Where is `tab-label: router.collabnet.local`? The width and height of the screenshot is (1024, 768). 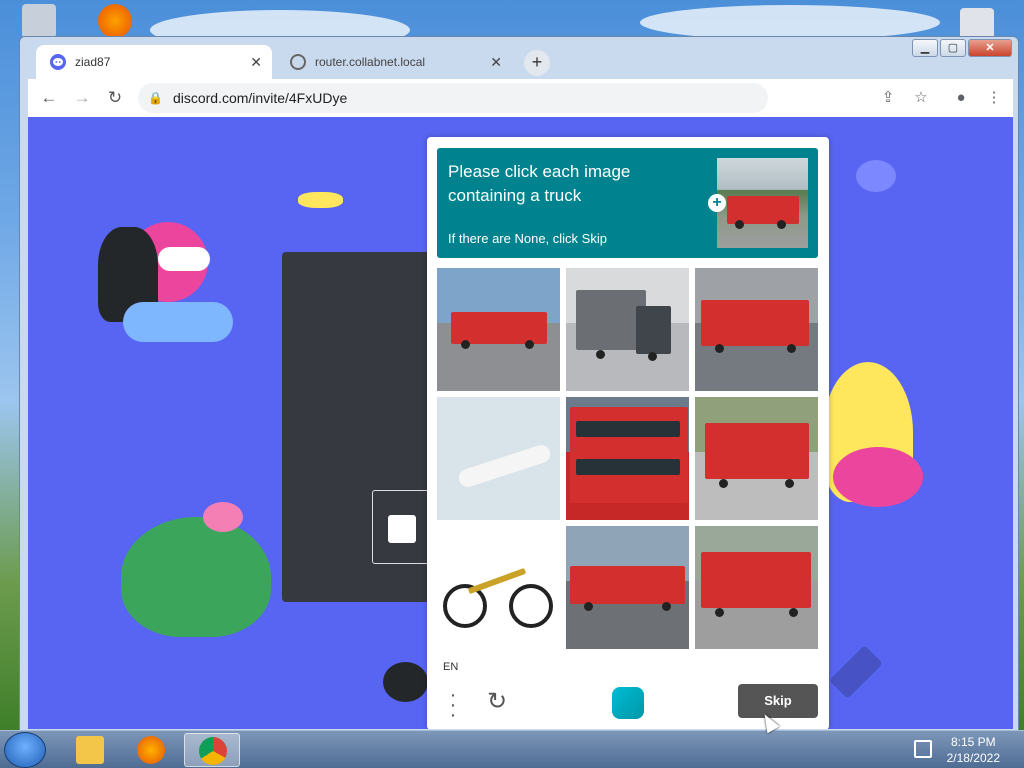
tab-label: router.collabnet.local is located at coordinates (370, 62).